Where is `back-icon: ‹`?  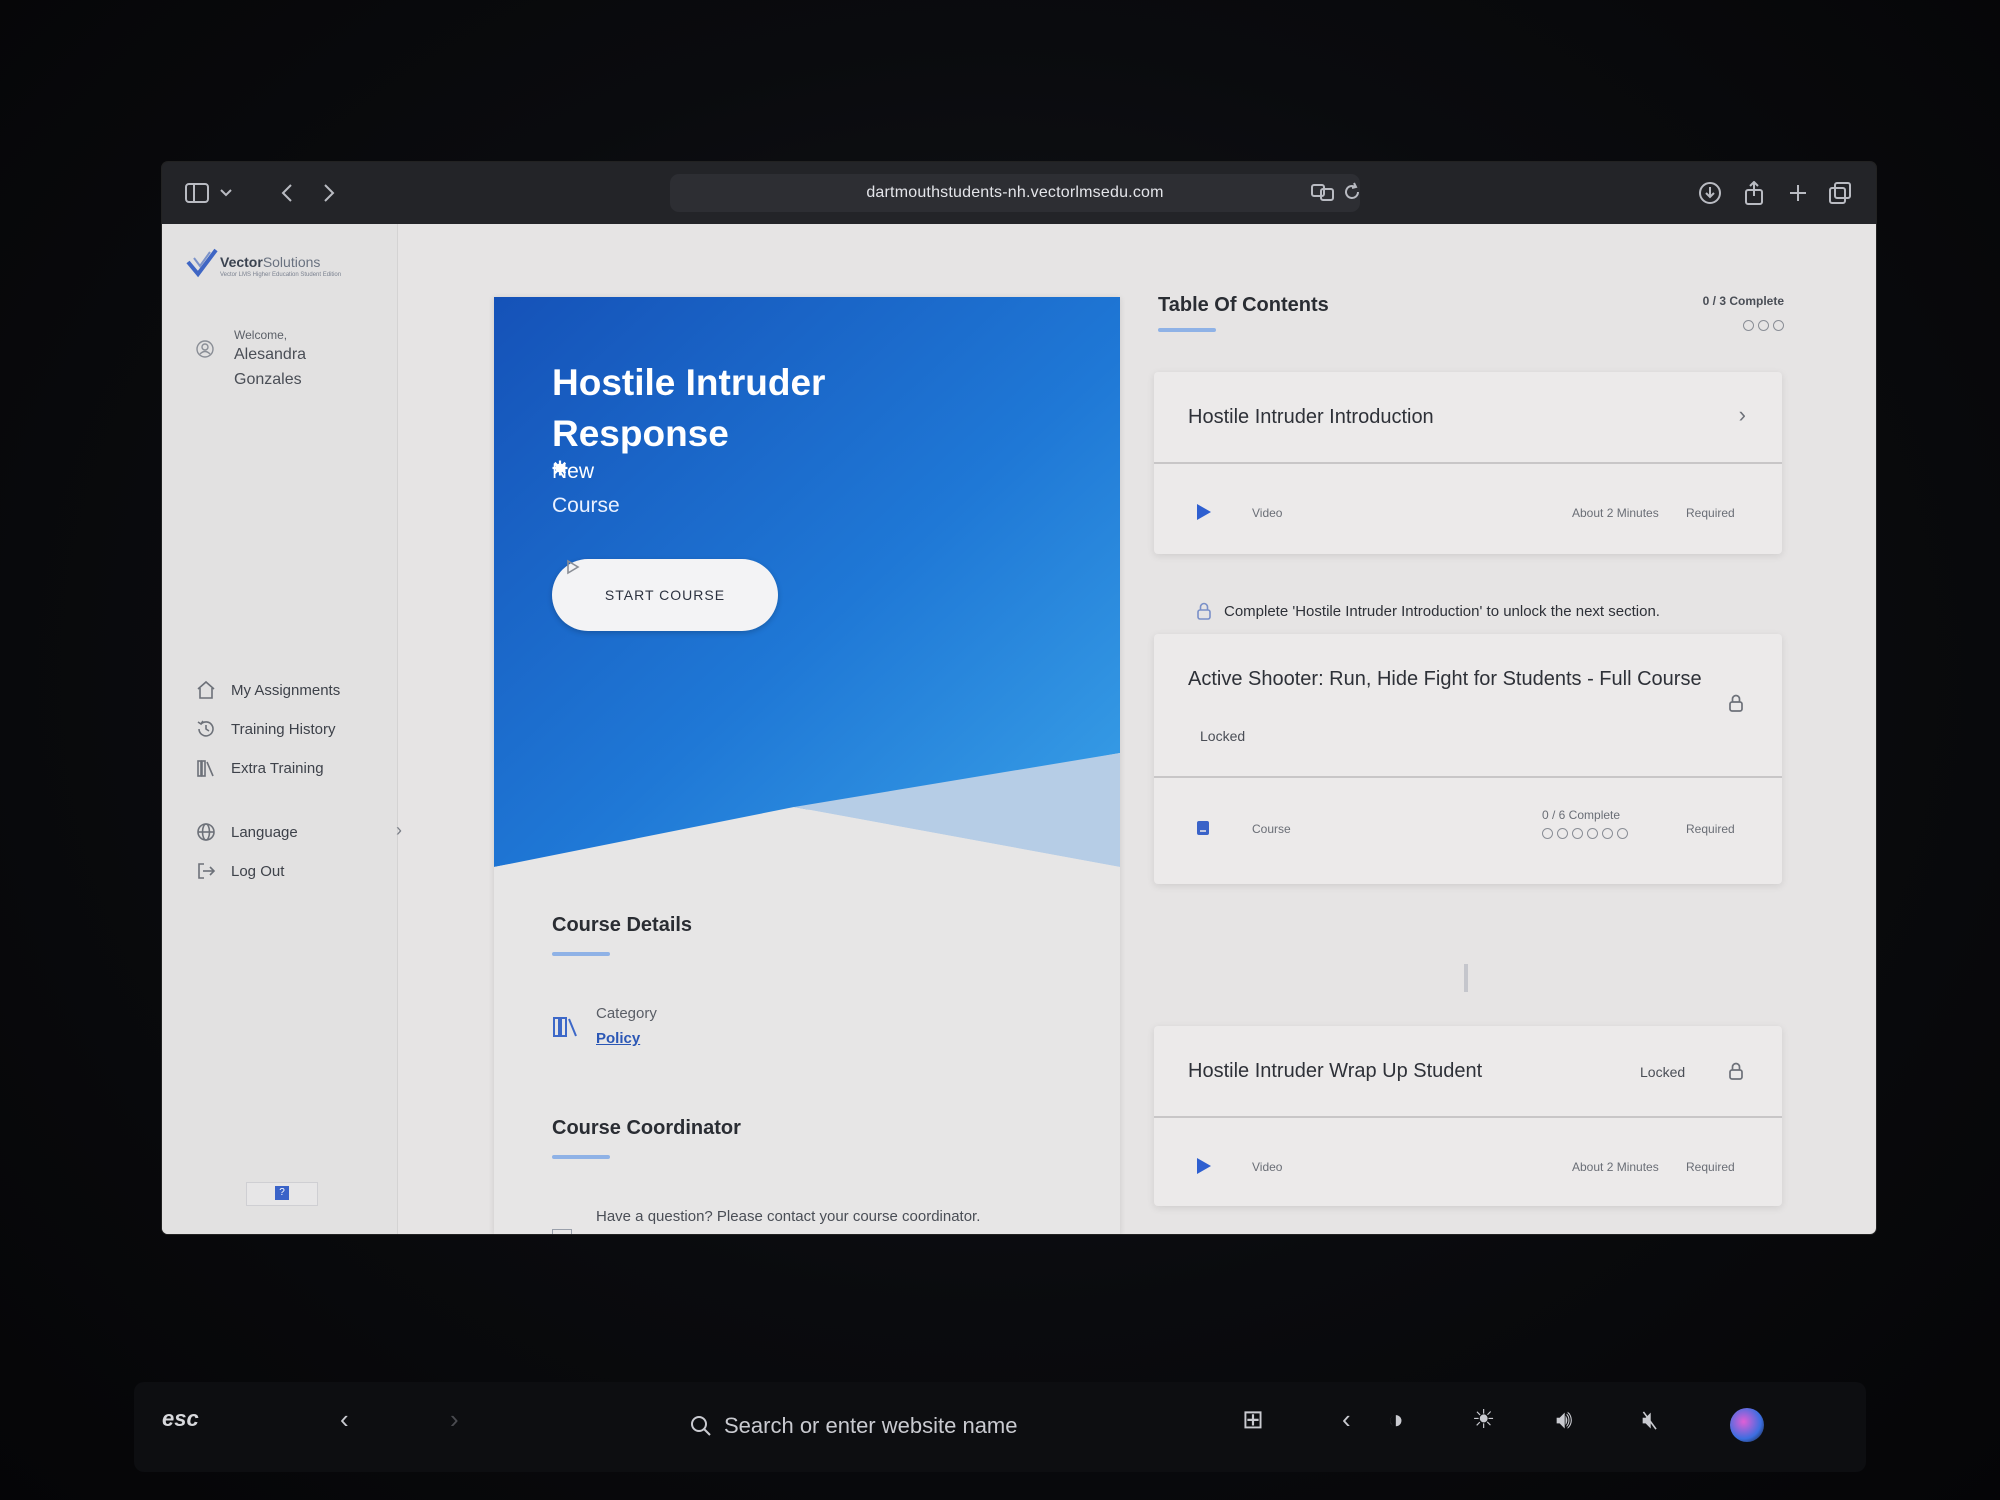
back-icon: ‹ is located at coordinates (344, 1419).